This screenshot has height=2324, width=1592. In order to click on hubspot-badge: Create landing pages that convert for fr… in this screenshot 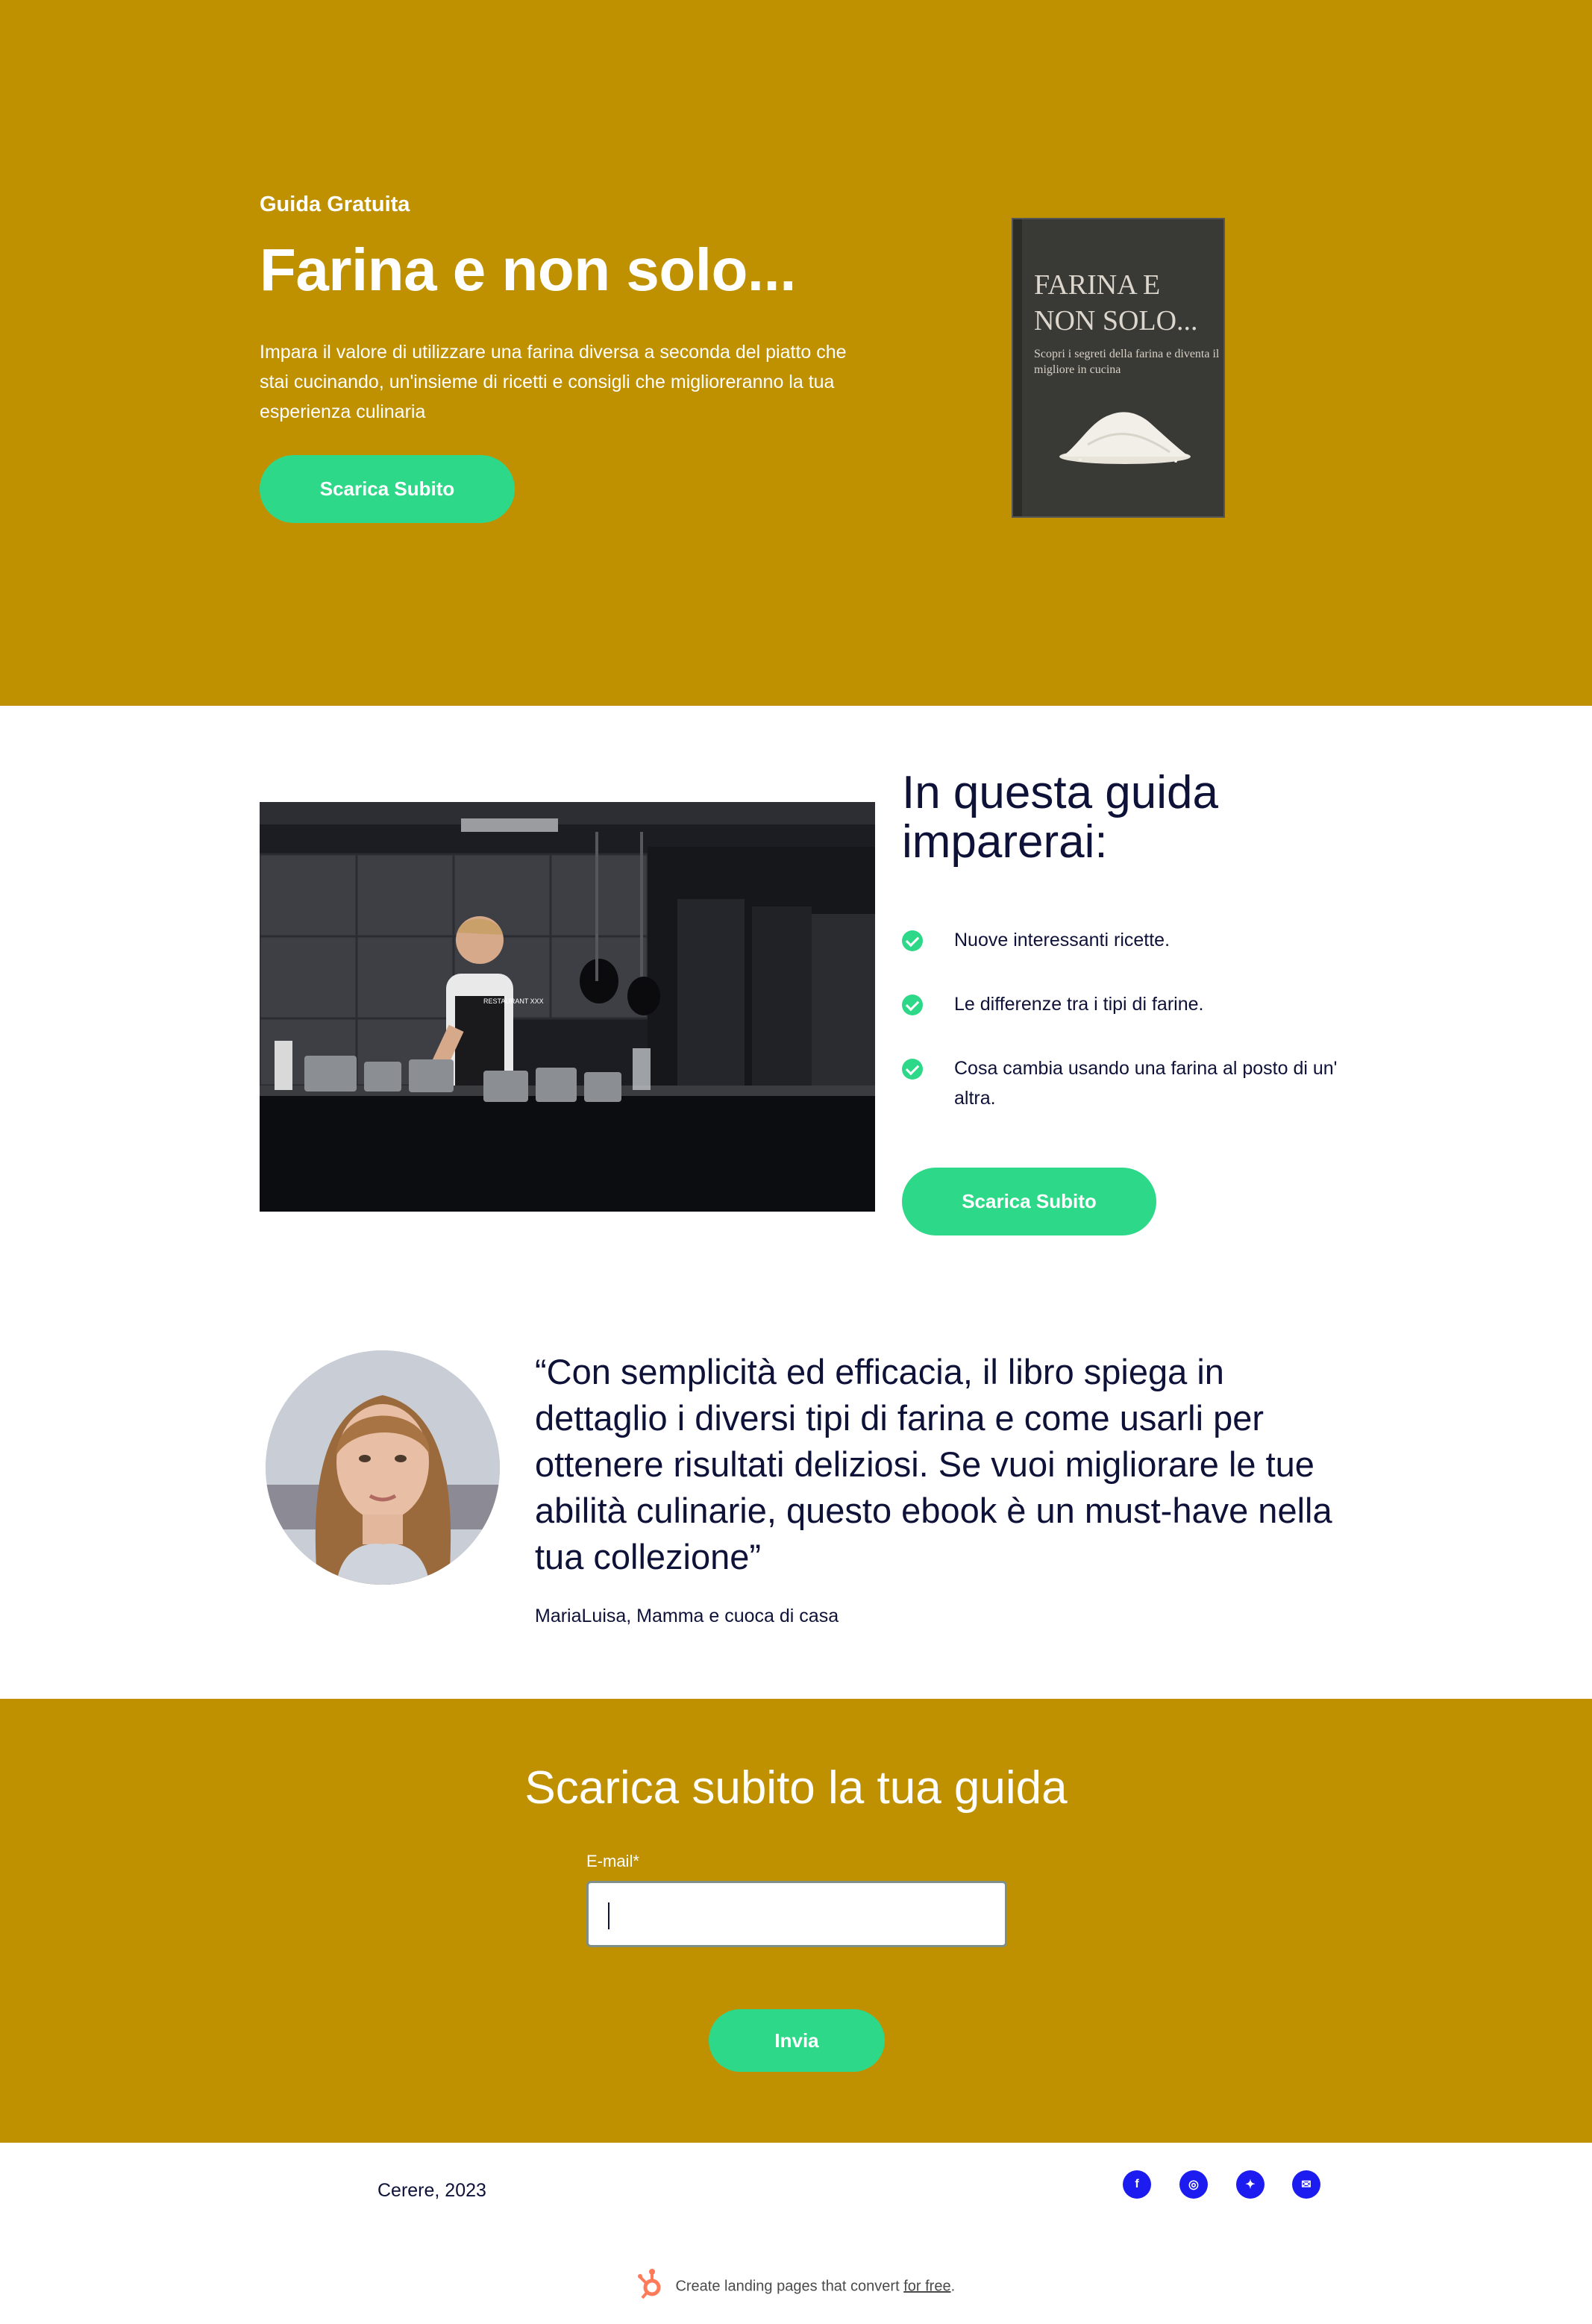, I will do `click(796, 2286)`.